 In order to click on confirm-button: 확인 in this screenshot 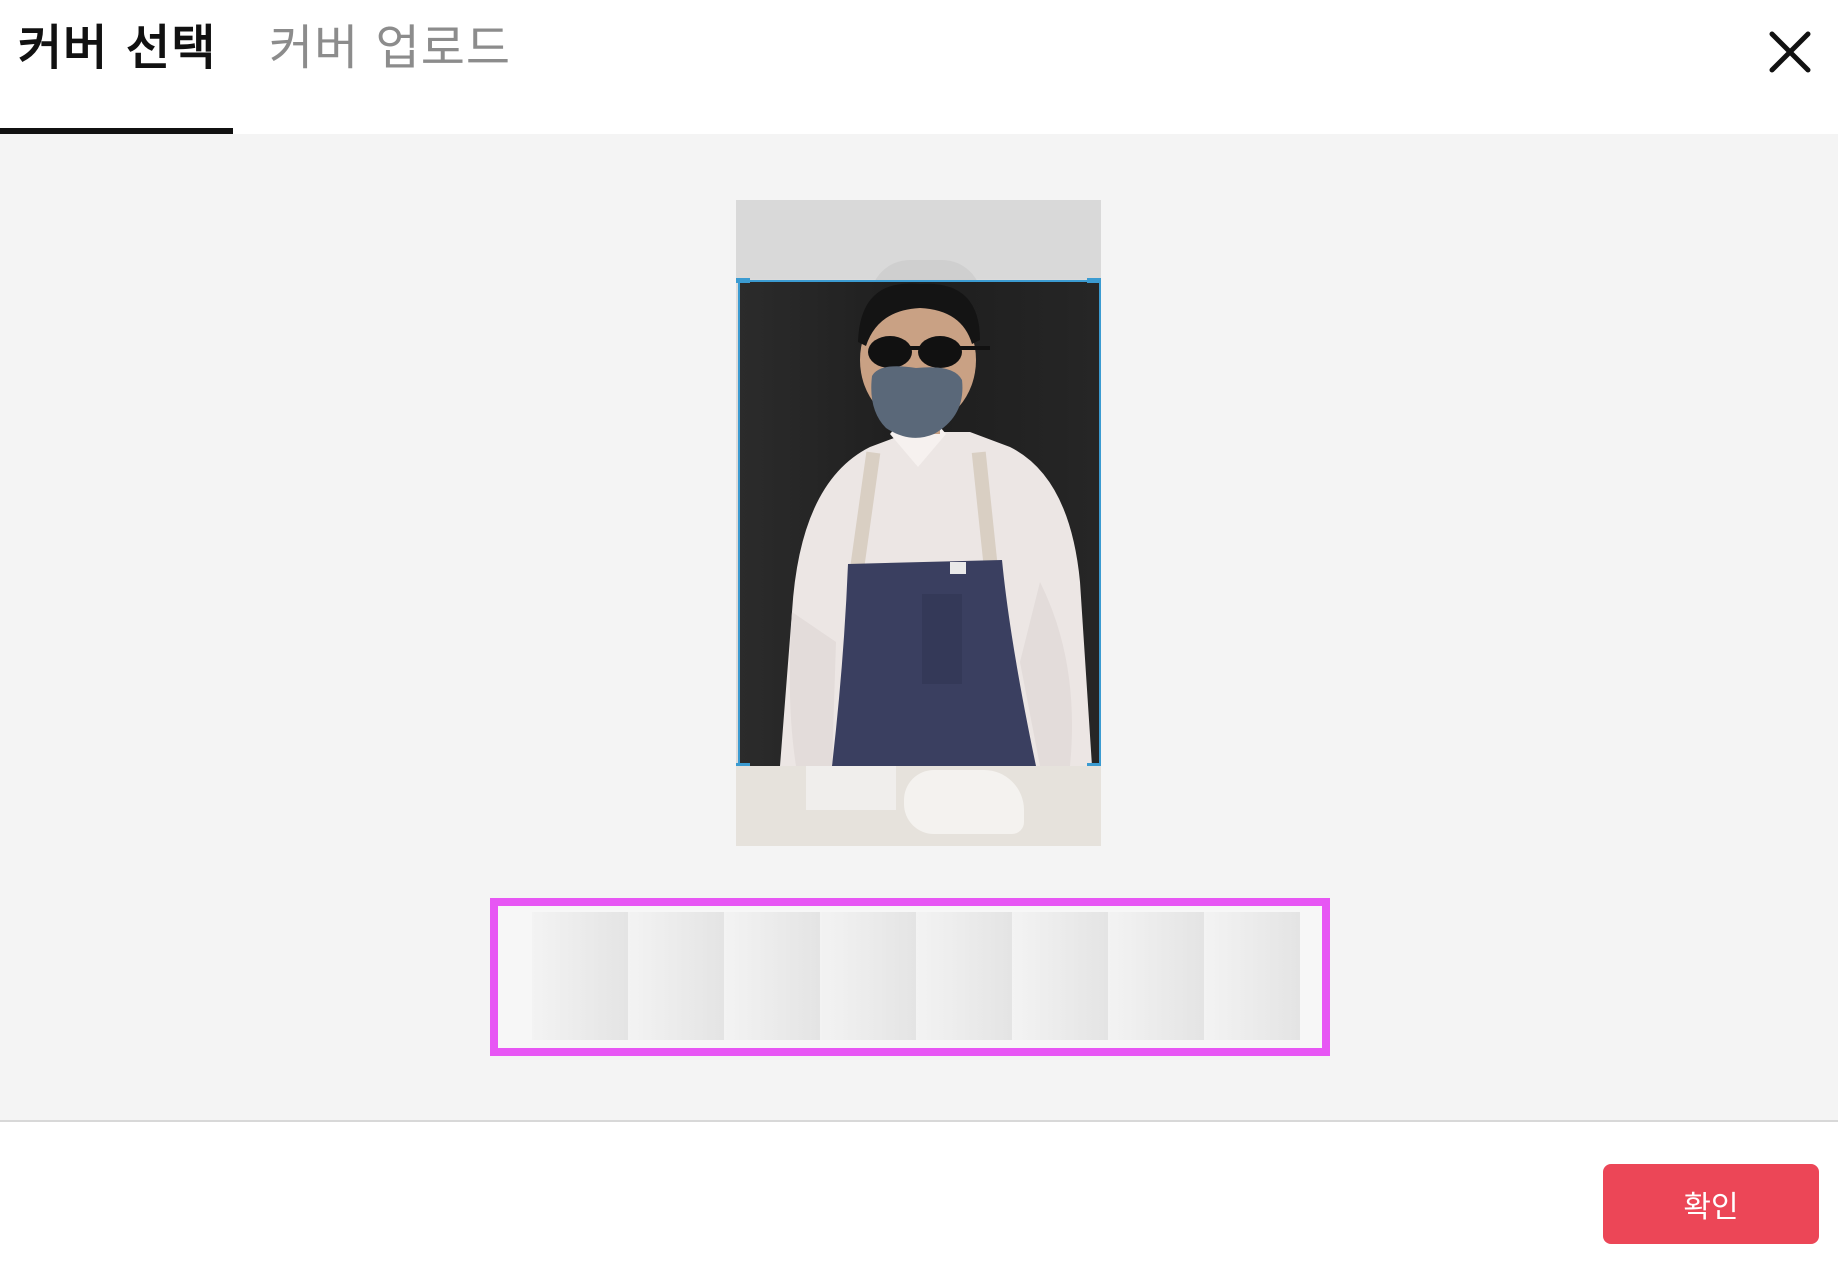, I will do `click(1711, 1204)`.